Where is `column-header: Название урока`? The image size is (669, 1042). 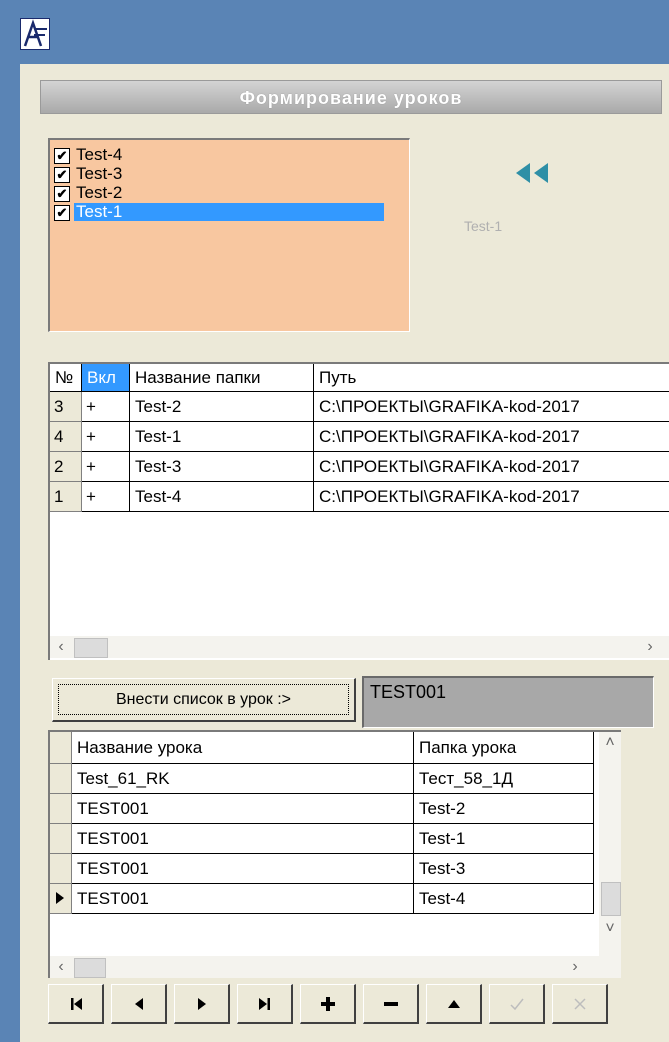 column-header: Название урока is located at coordinates (243, 748).